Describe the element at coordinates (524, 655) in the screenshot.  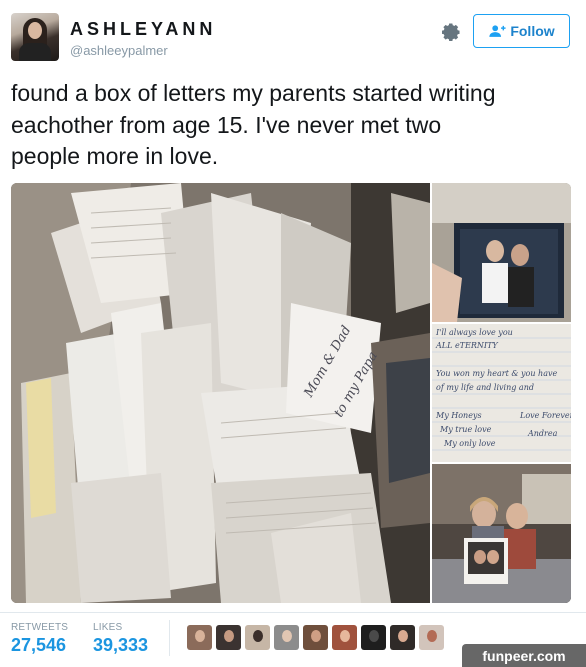
I see `watermark: funpeer.com` at that location.